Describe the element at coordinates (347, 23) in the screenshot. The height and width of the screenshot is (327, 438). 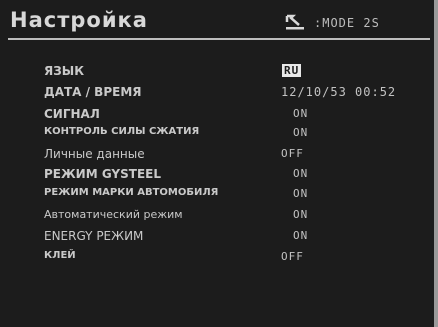
I see `mode-indicator: :MODE 2S` at that location.